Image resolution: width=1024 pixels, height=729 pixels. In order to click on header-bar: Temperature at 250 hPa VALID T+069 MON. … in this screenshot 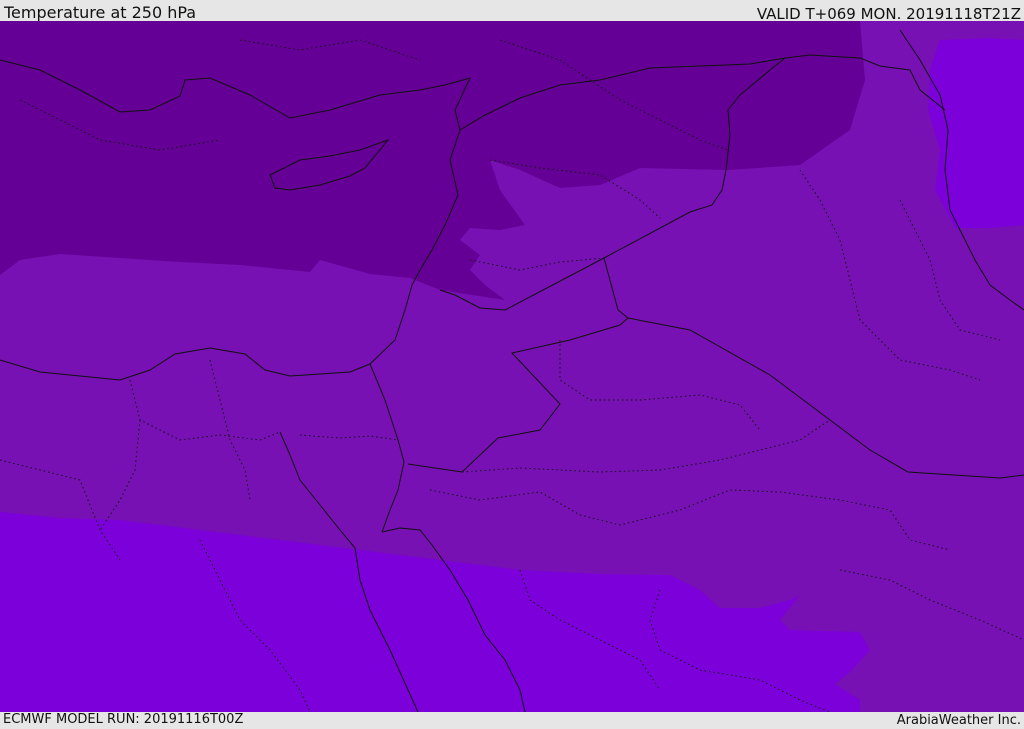, I will do `click(512, 11)`.